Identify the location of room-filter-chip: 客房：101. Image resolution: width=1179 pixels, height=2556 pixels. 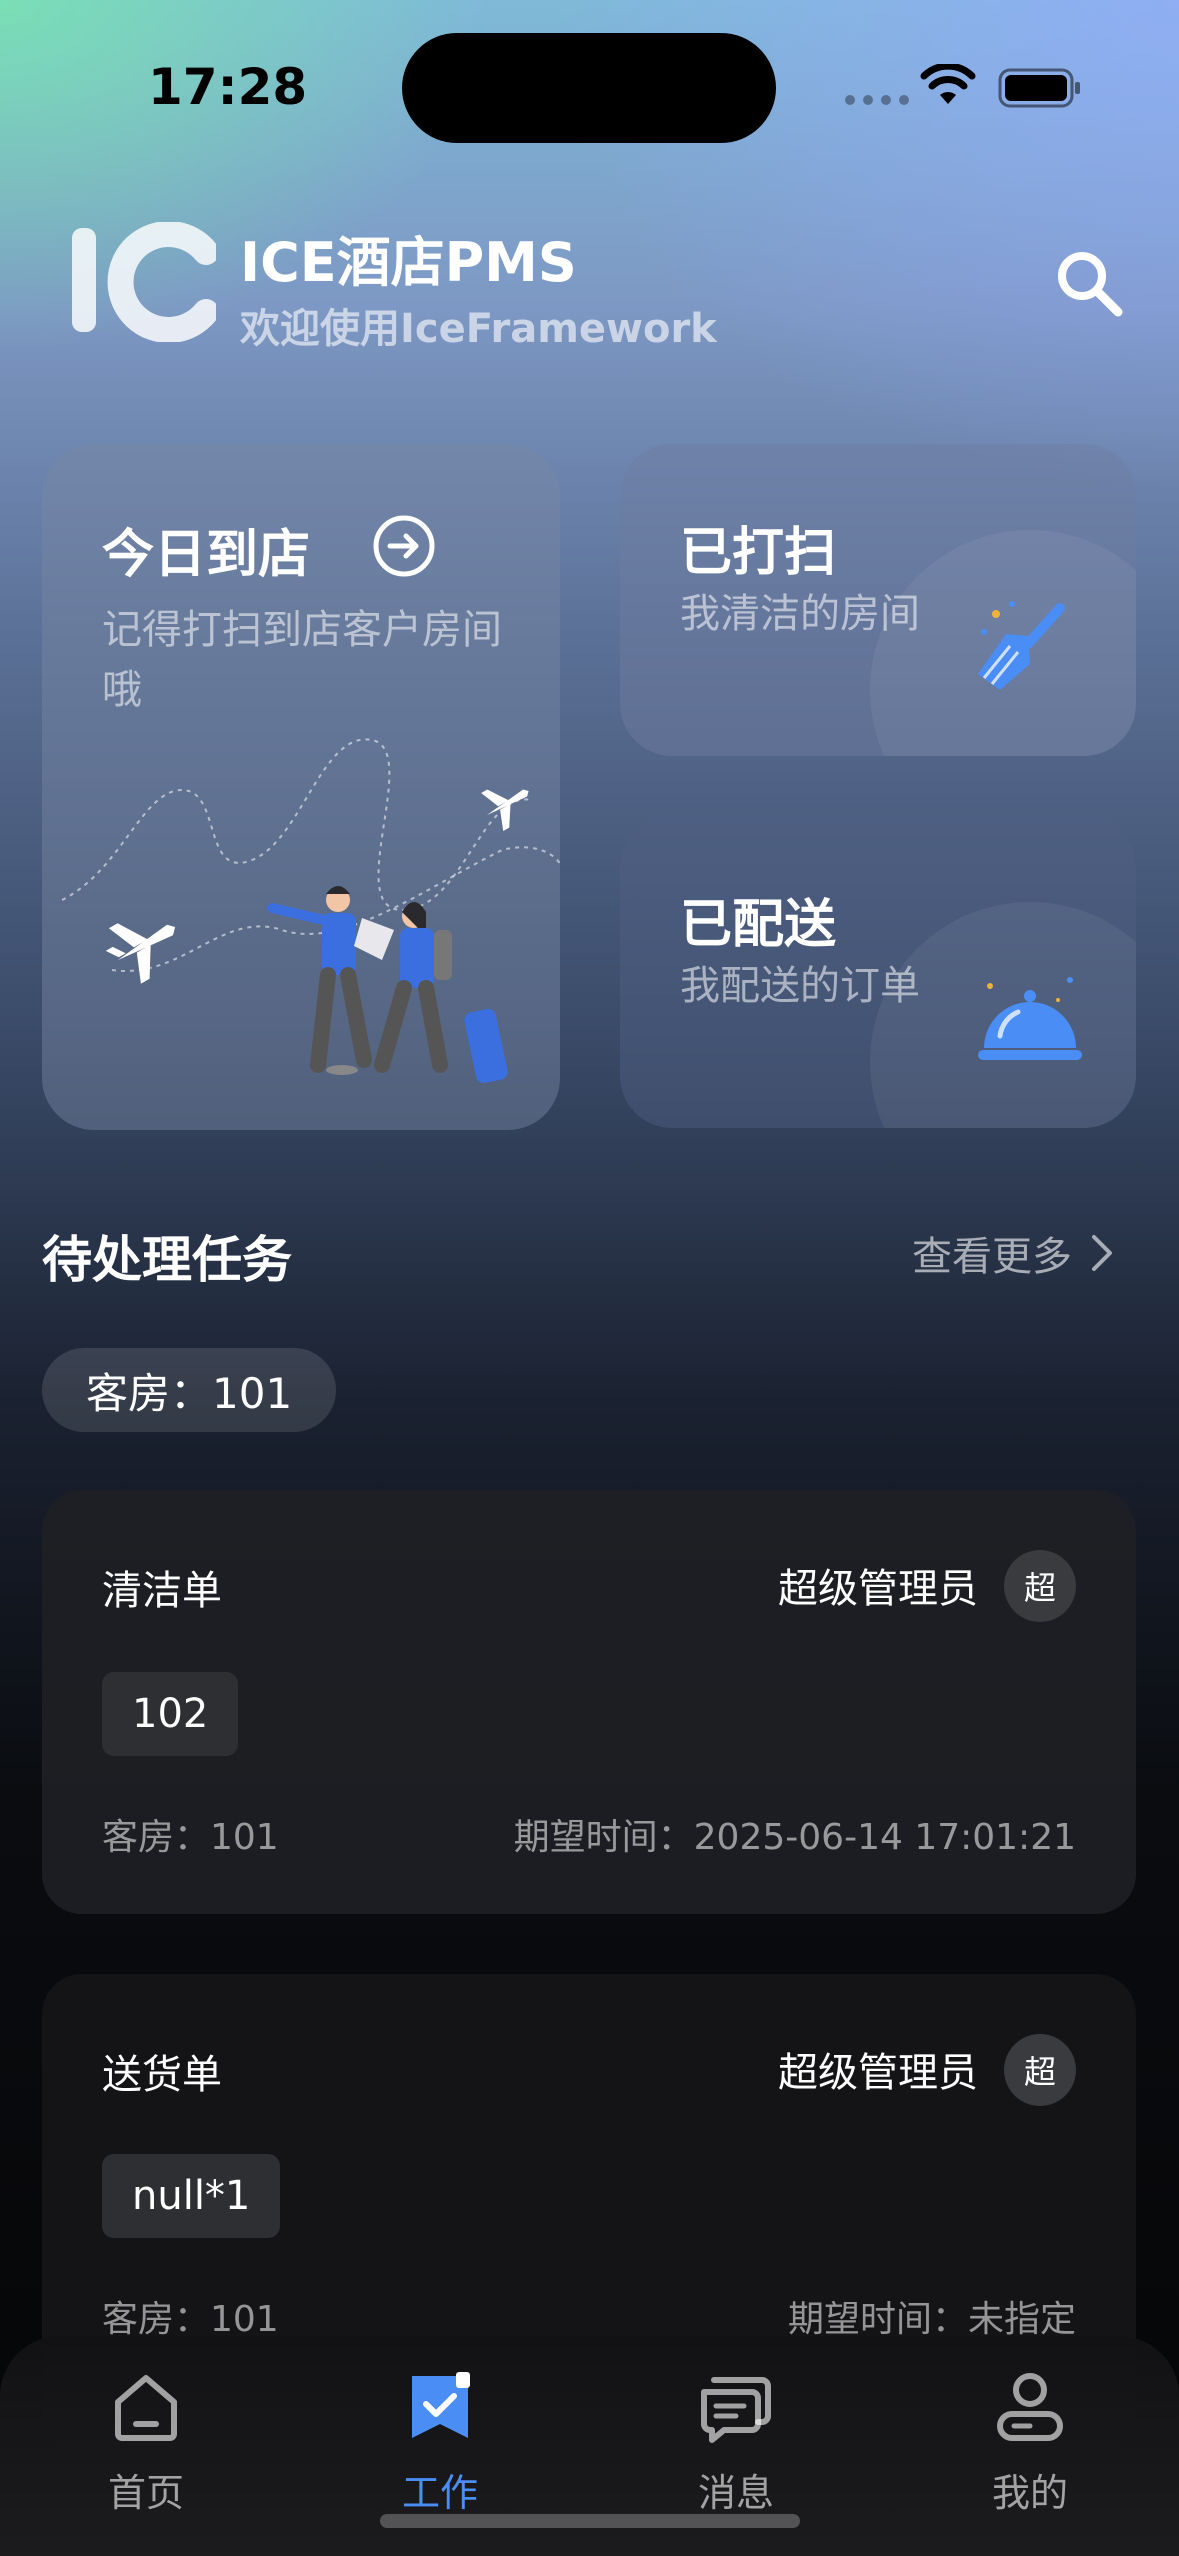
(189, 1390).